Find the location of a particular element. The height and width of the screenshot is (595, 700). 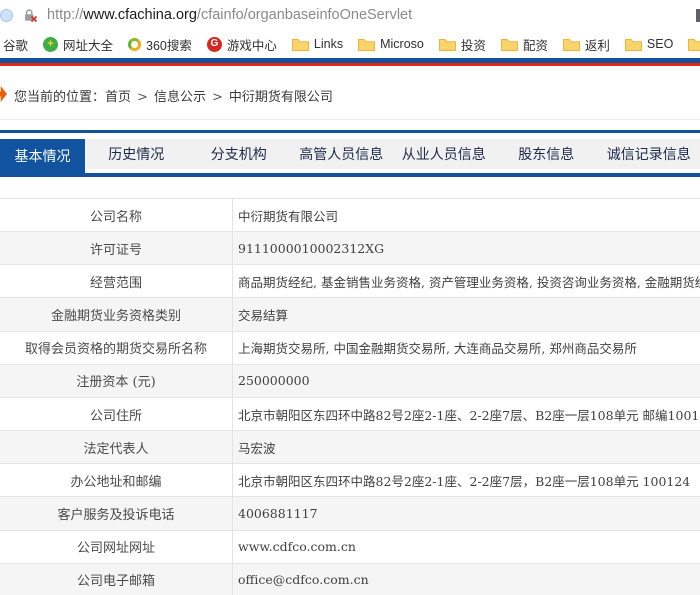

url-scheme: http:// is located at coordinates (65, 15).